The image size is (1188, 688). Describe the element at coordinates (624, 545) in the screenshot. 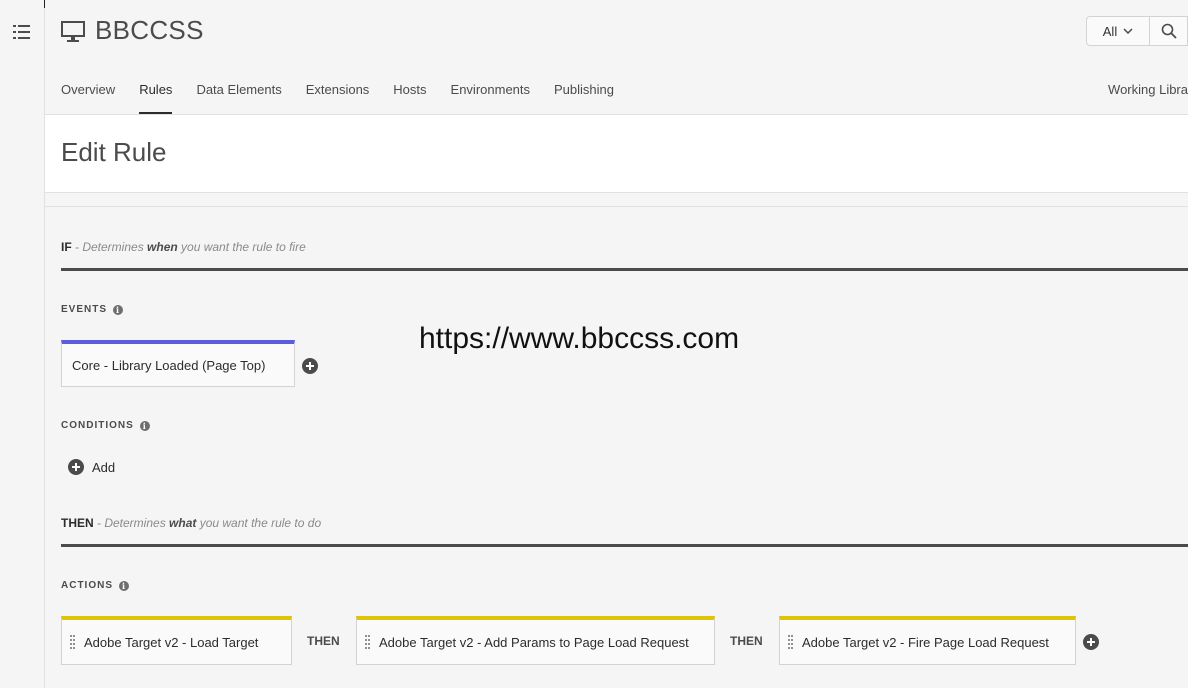

I see `then-section-rule` at that location.